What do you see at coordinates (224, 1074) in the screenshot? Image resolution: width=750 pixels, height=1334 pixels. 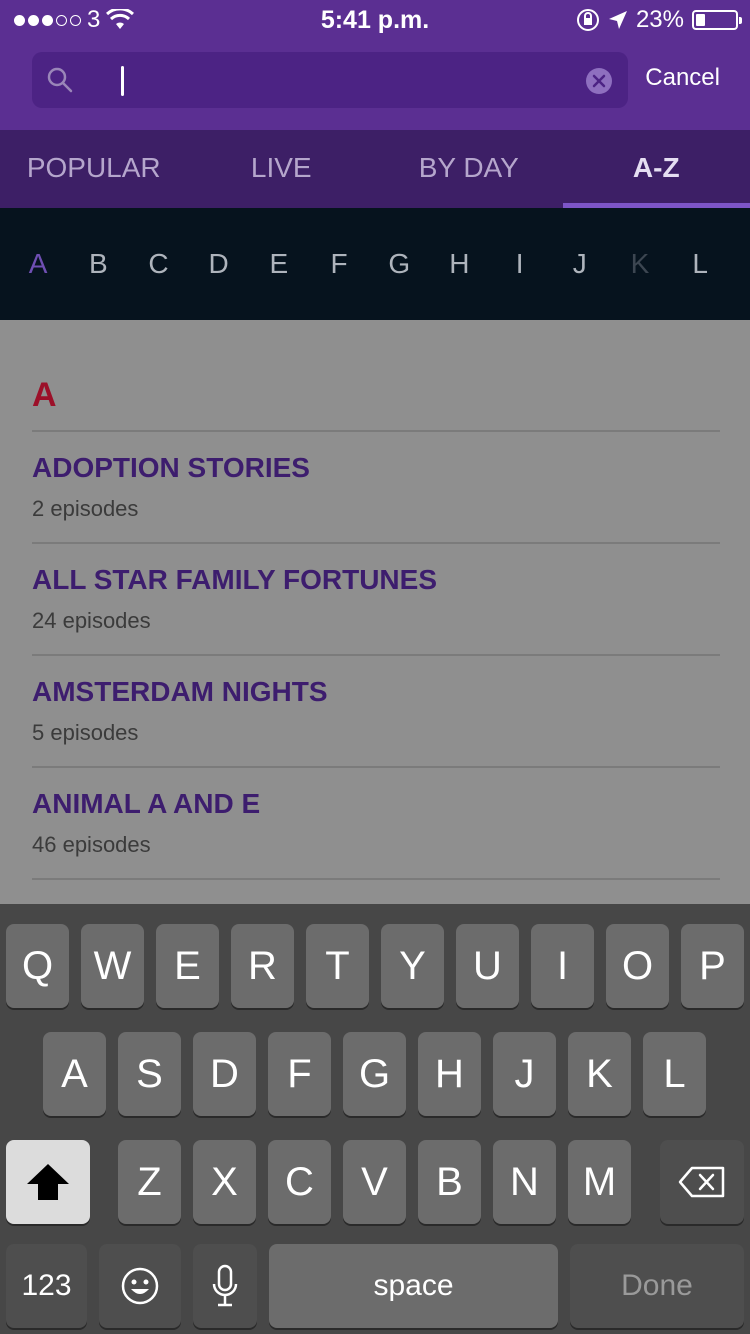 I see `key-d: D` at bounding box center [224, 1074].